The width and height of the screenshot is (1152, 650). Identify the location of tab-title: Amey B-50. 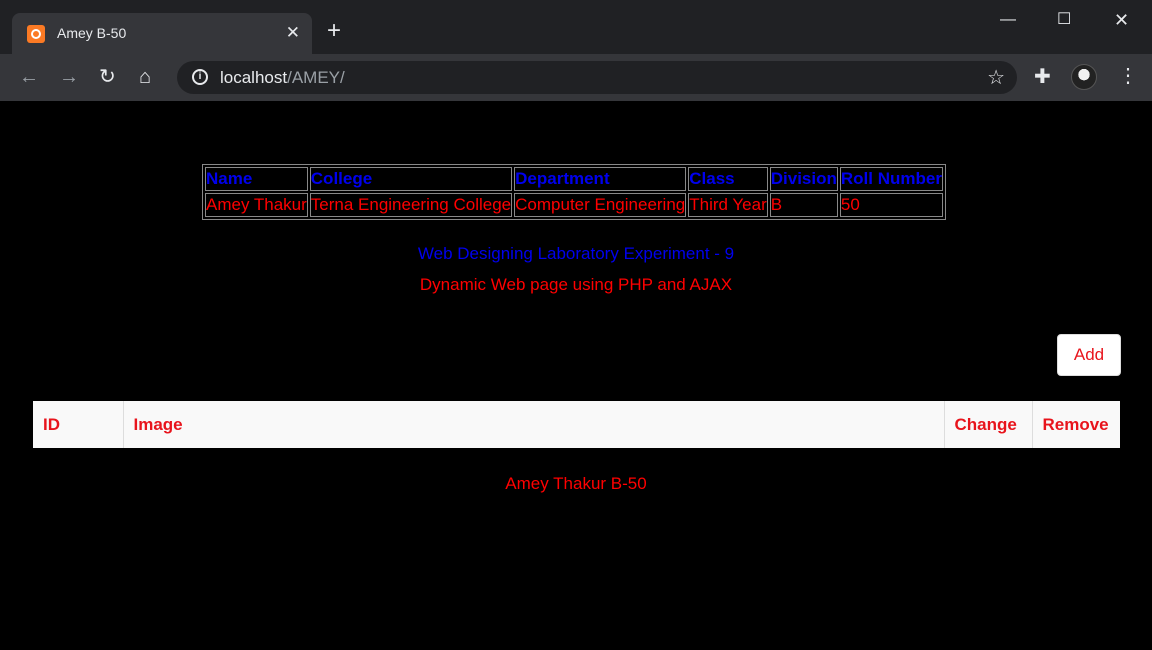
(92, 33).